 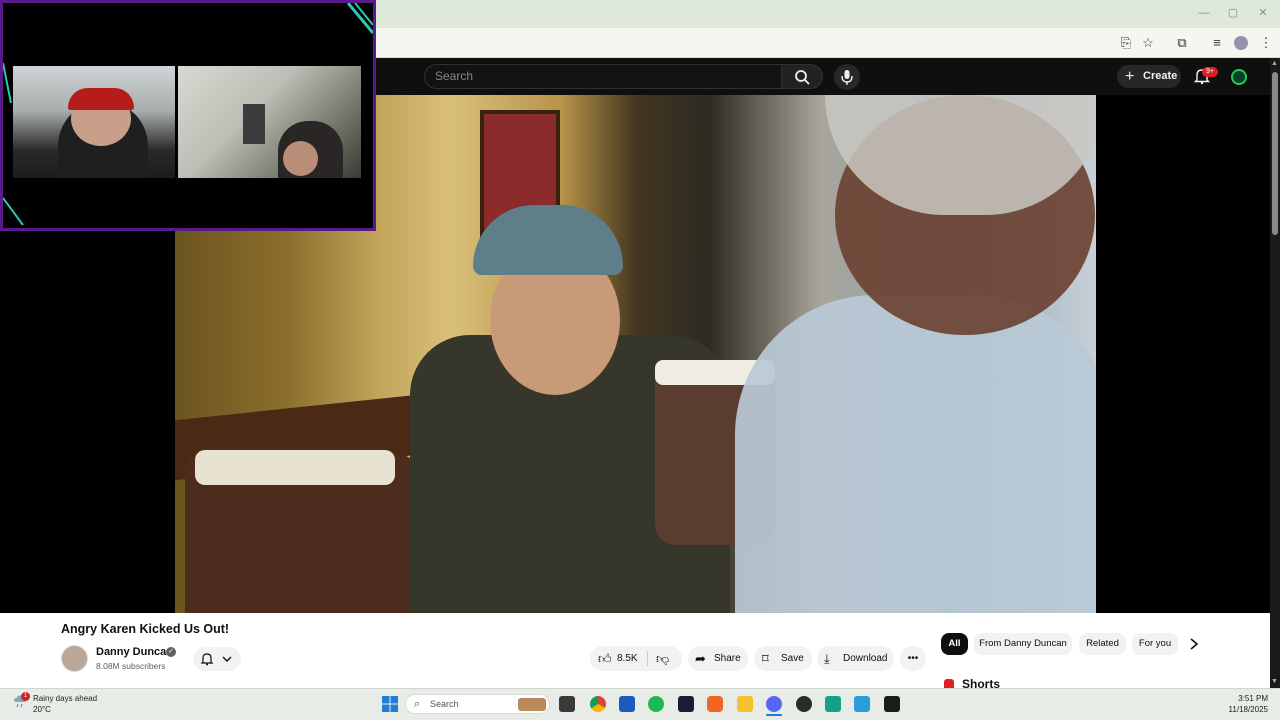 I want to click on voice-search-button, so click(x=847, y=77).